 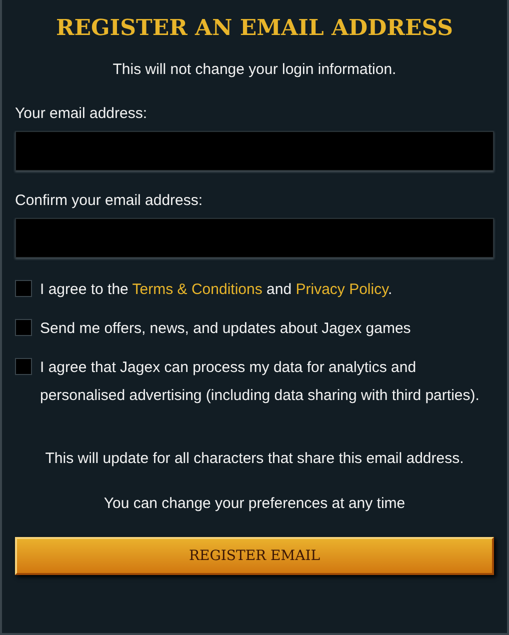 I want to click on checkbox-label: Send me offers, news, and updates about Jagex games, so click(x=225, y=329).